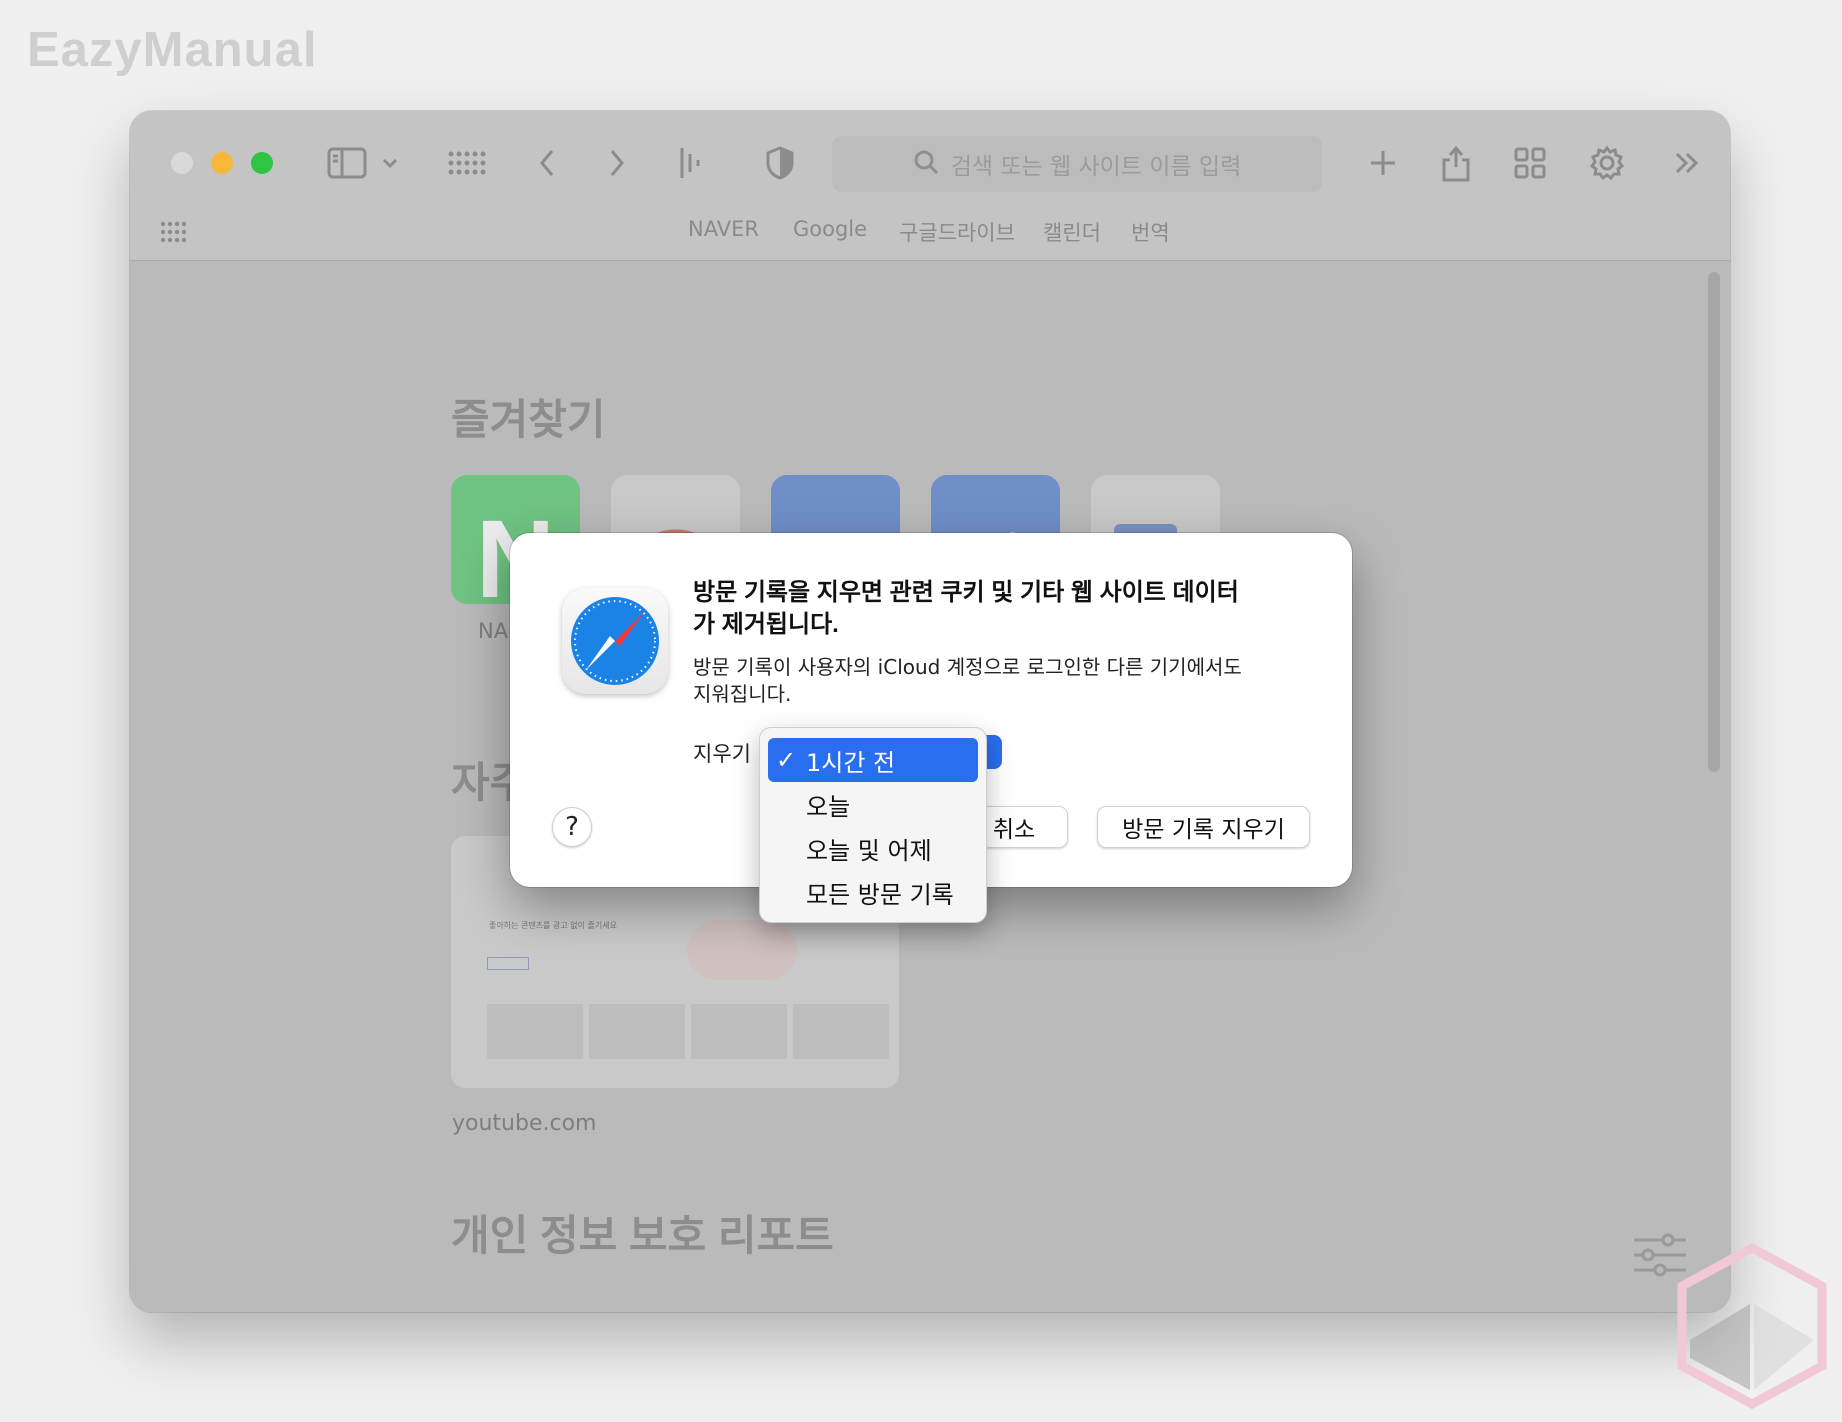  What do you see at coordinates (1752, 1325) in the screenshot?
I see `cube-logo-icon` at bounding box center [1752, 1325].